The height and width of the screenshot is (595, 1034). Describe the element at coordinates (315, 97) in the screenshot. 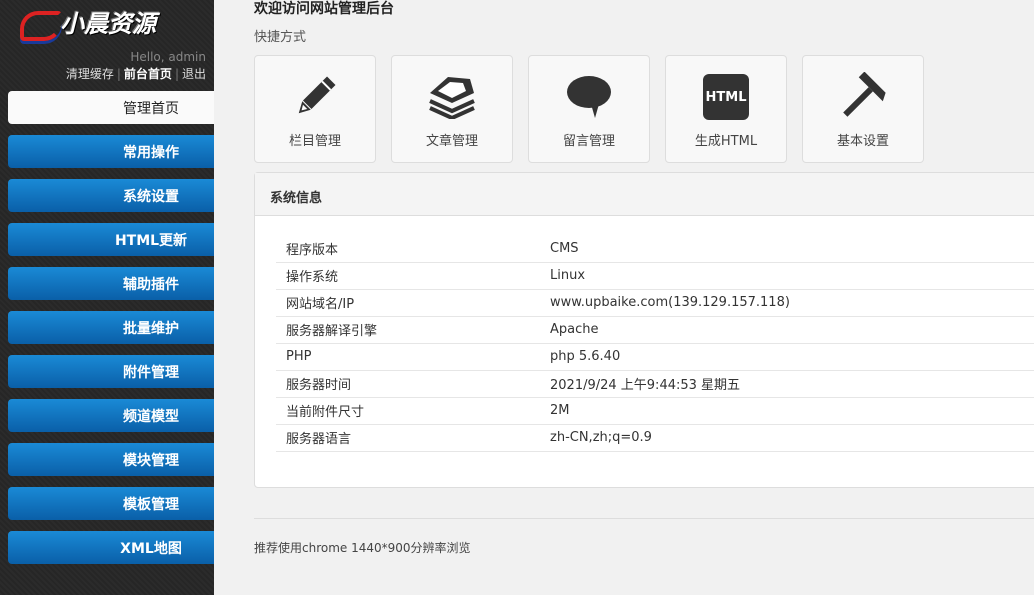

I see `pencil-icon` at that location.